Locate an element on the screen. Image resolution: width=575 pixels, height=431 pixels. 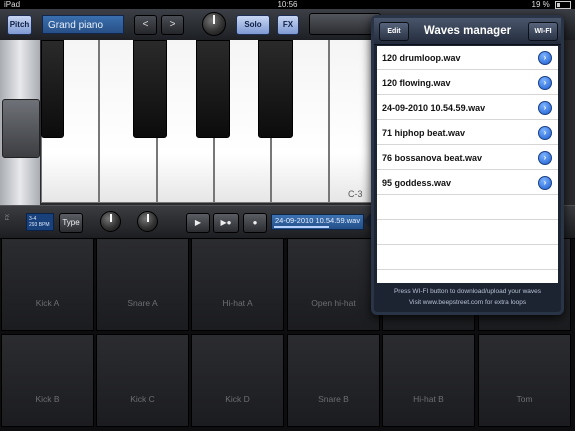
edit-button: Edit is located at coordinates (394, 31).